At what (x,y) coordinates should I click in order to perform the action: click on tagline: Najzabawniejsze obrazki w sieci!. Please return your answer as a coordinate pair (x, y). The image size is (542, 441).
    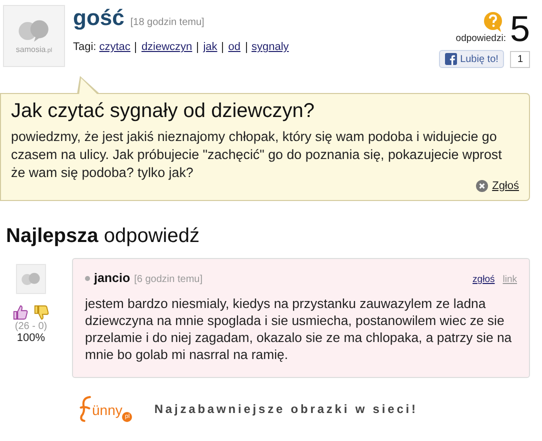
    Looking at the image, I should click on (286, 409).